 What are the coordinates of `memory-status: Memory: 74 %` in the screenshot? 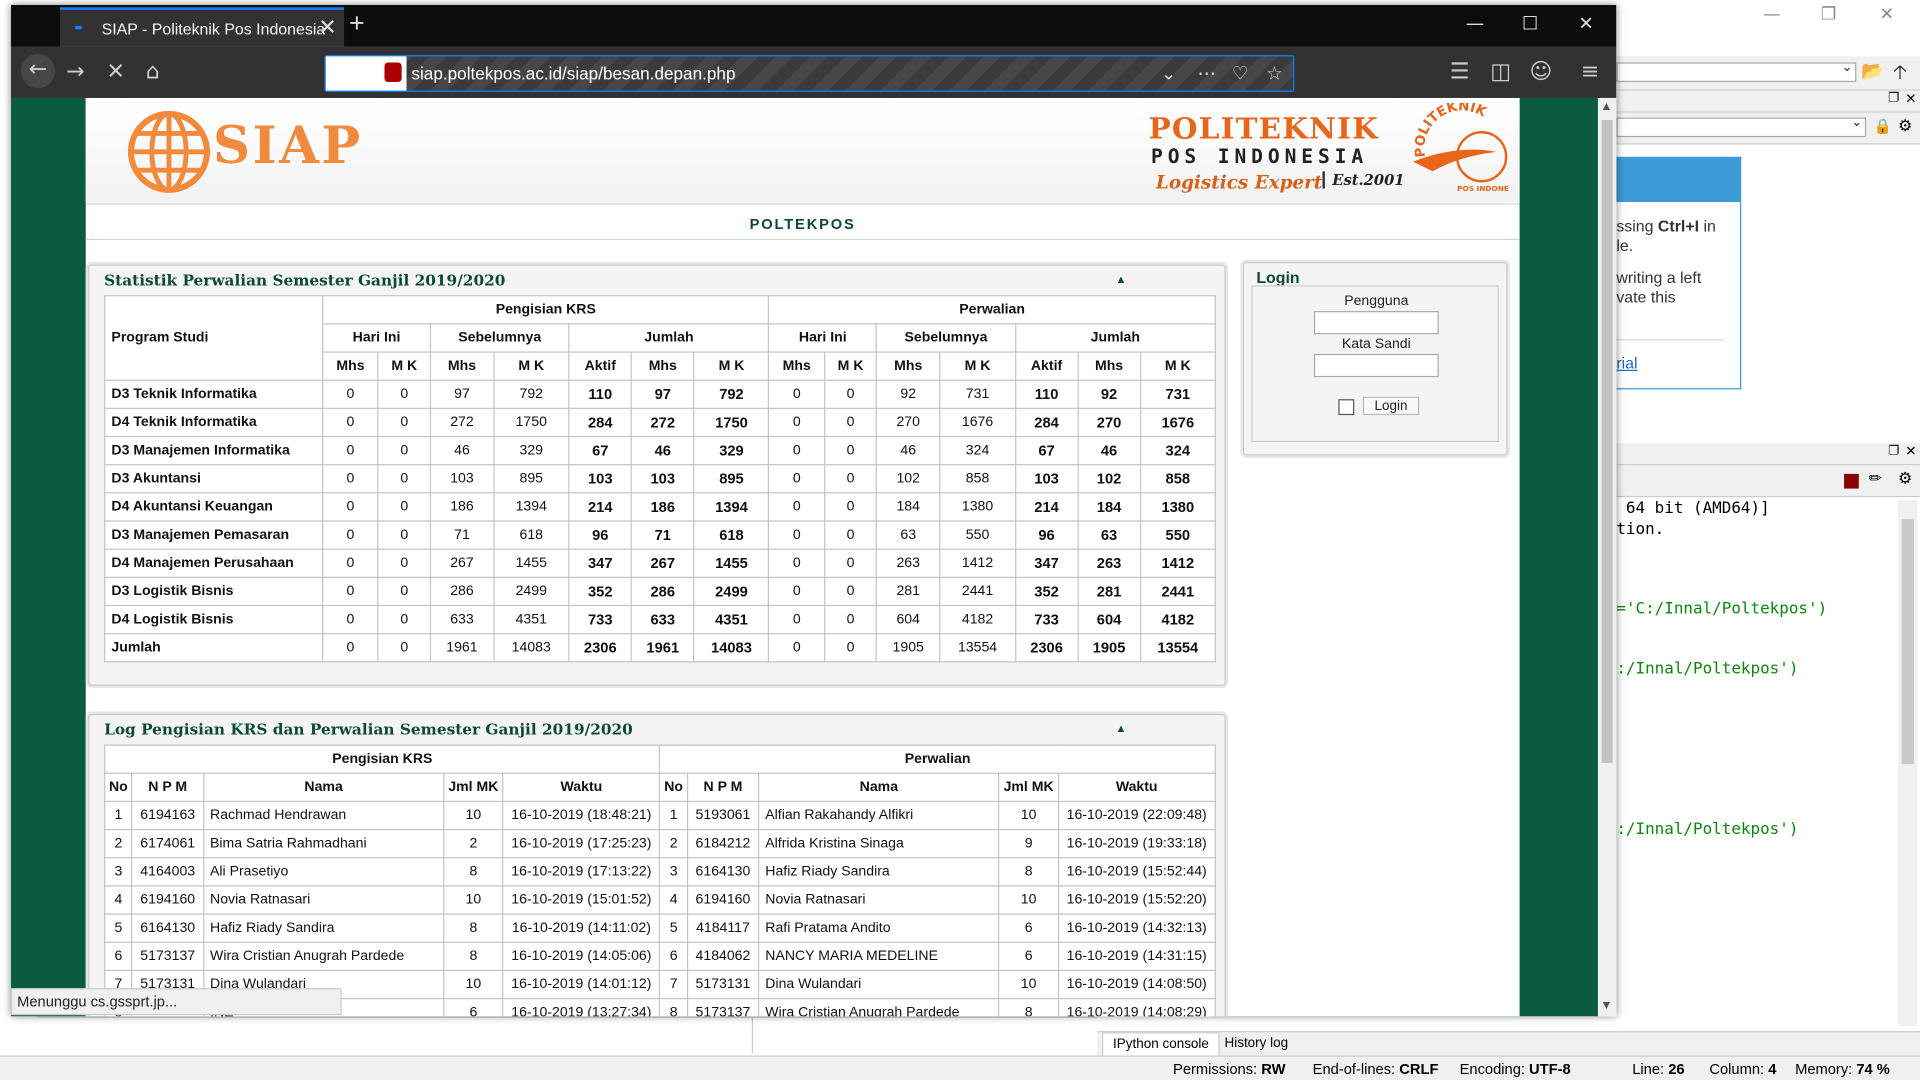 It's located at (1842, 1069).